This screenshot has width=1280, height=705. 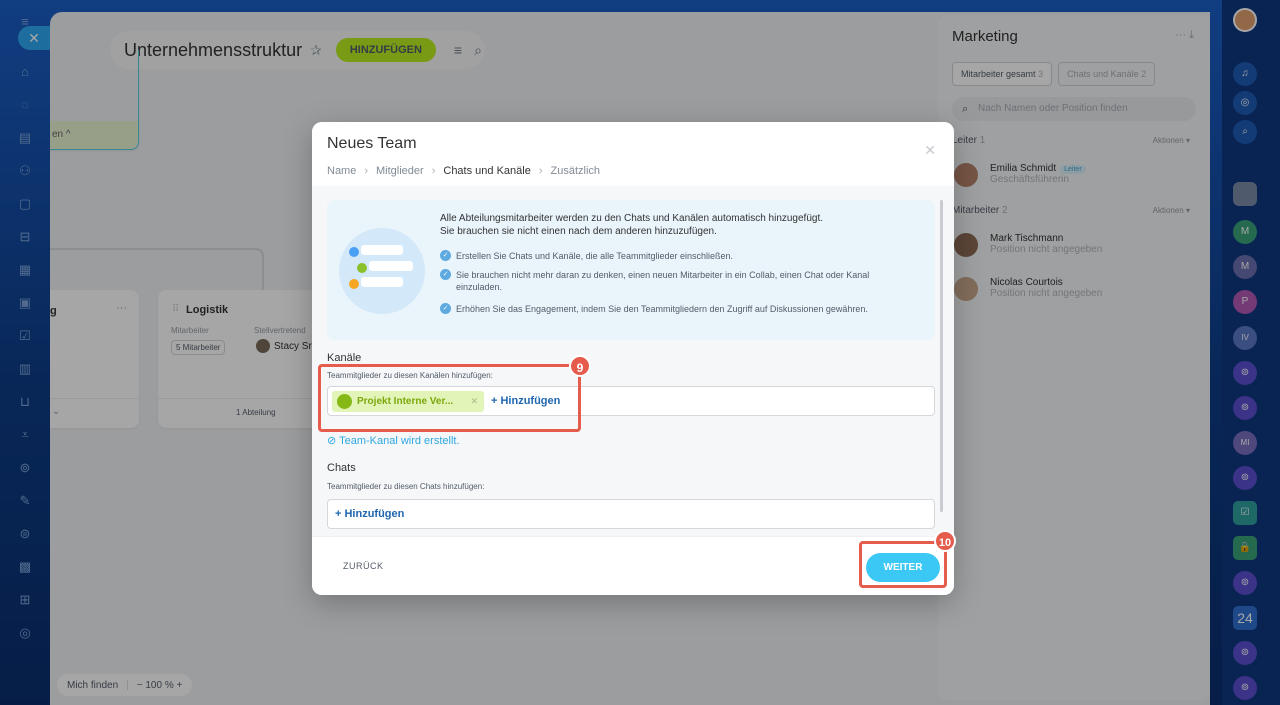 What do you see at coordinates (341, 468) in the screenshot?
I see `chats-label: Chats` at bounding box center [341, 468].